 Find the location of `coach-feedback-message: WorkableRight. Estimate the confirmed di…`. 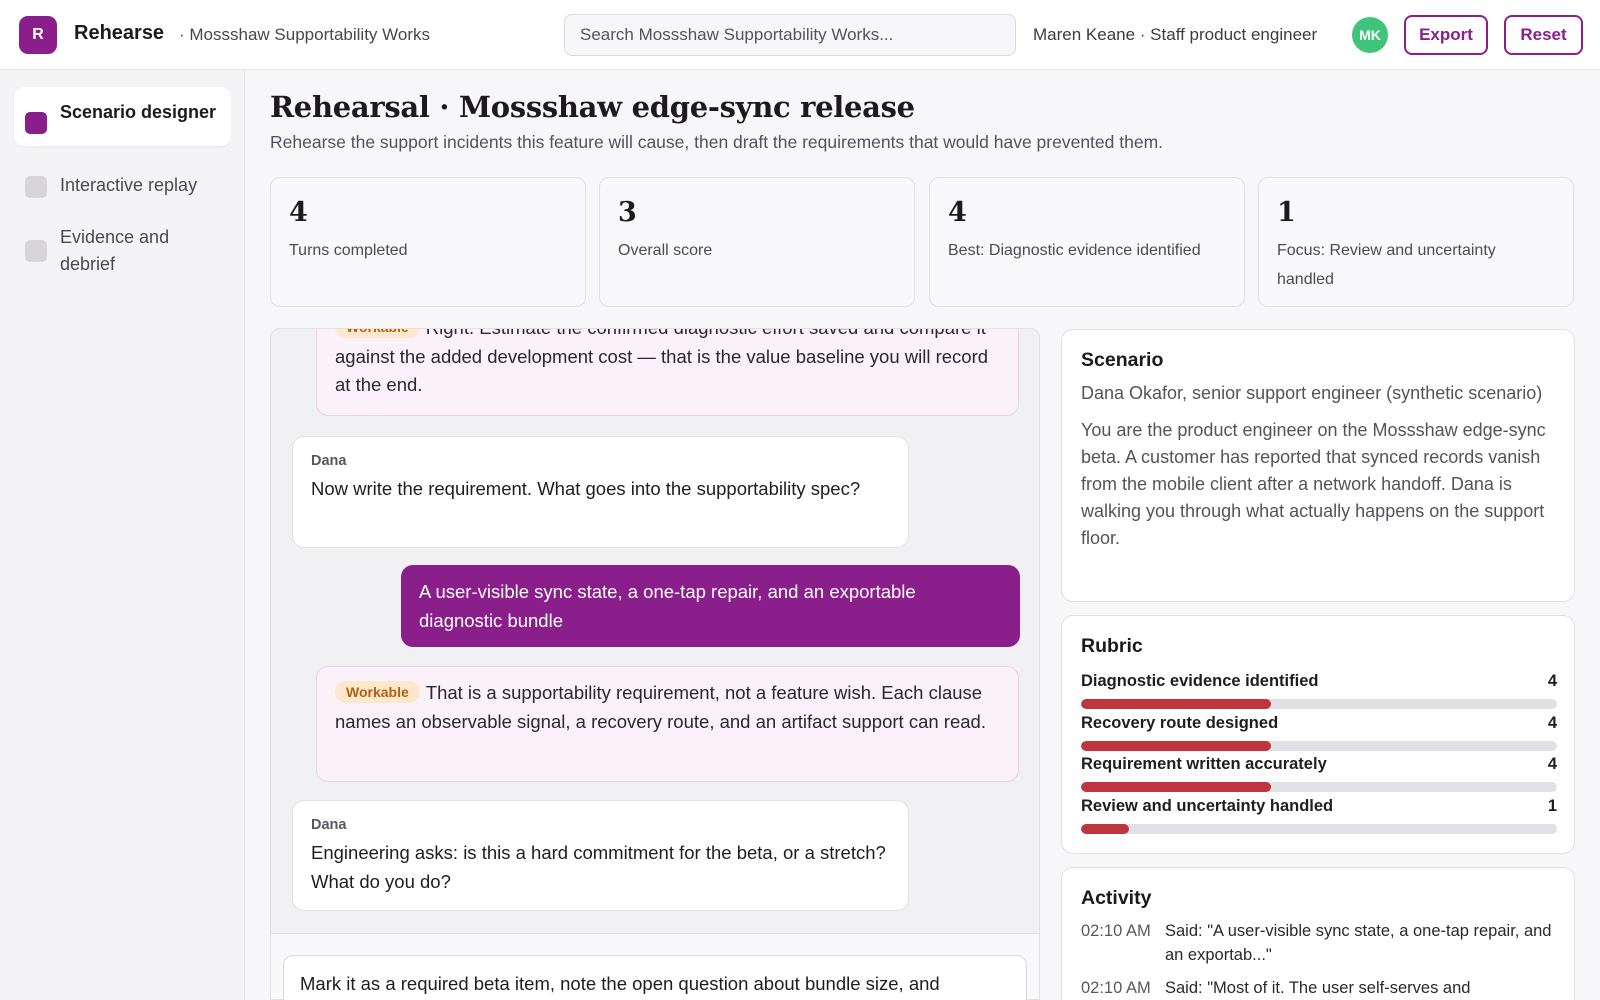

coach-feedback-message: WorkableRight. Estimate the confirmed di… is located at coordinates (667, 372).